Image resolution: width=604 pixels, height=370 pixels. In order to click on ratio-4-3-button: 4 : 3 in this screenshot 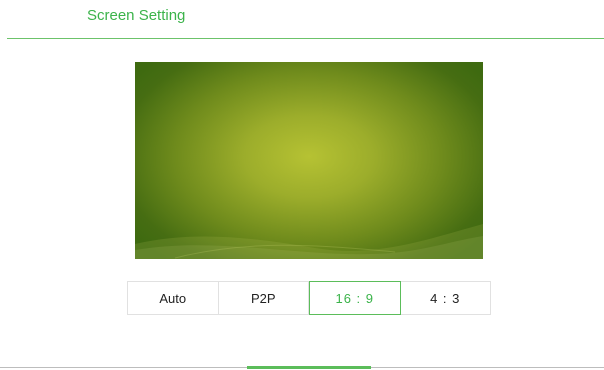, I will do `click(446, 298)`.